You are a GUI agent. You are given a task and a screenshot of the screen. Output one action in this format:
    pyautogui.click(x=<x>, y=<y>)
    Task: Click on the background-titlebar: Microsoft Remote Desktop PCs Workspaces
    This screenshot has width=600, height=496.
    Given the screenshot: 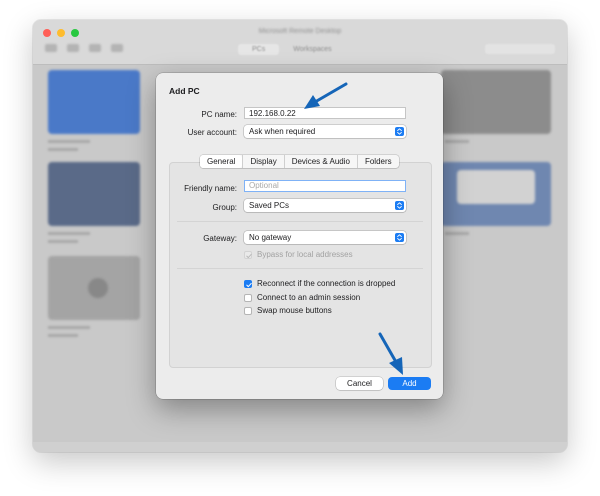 What is the action you would take?
    pyautogui.click(x=300, y=42)
    